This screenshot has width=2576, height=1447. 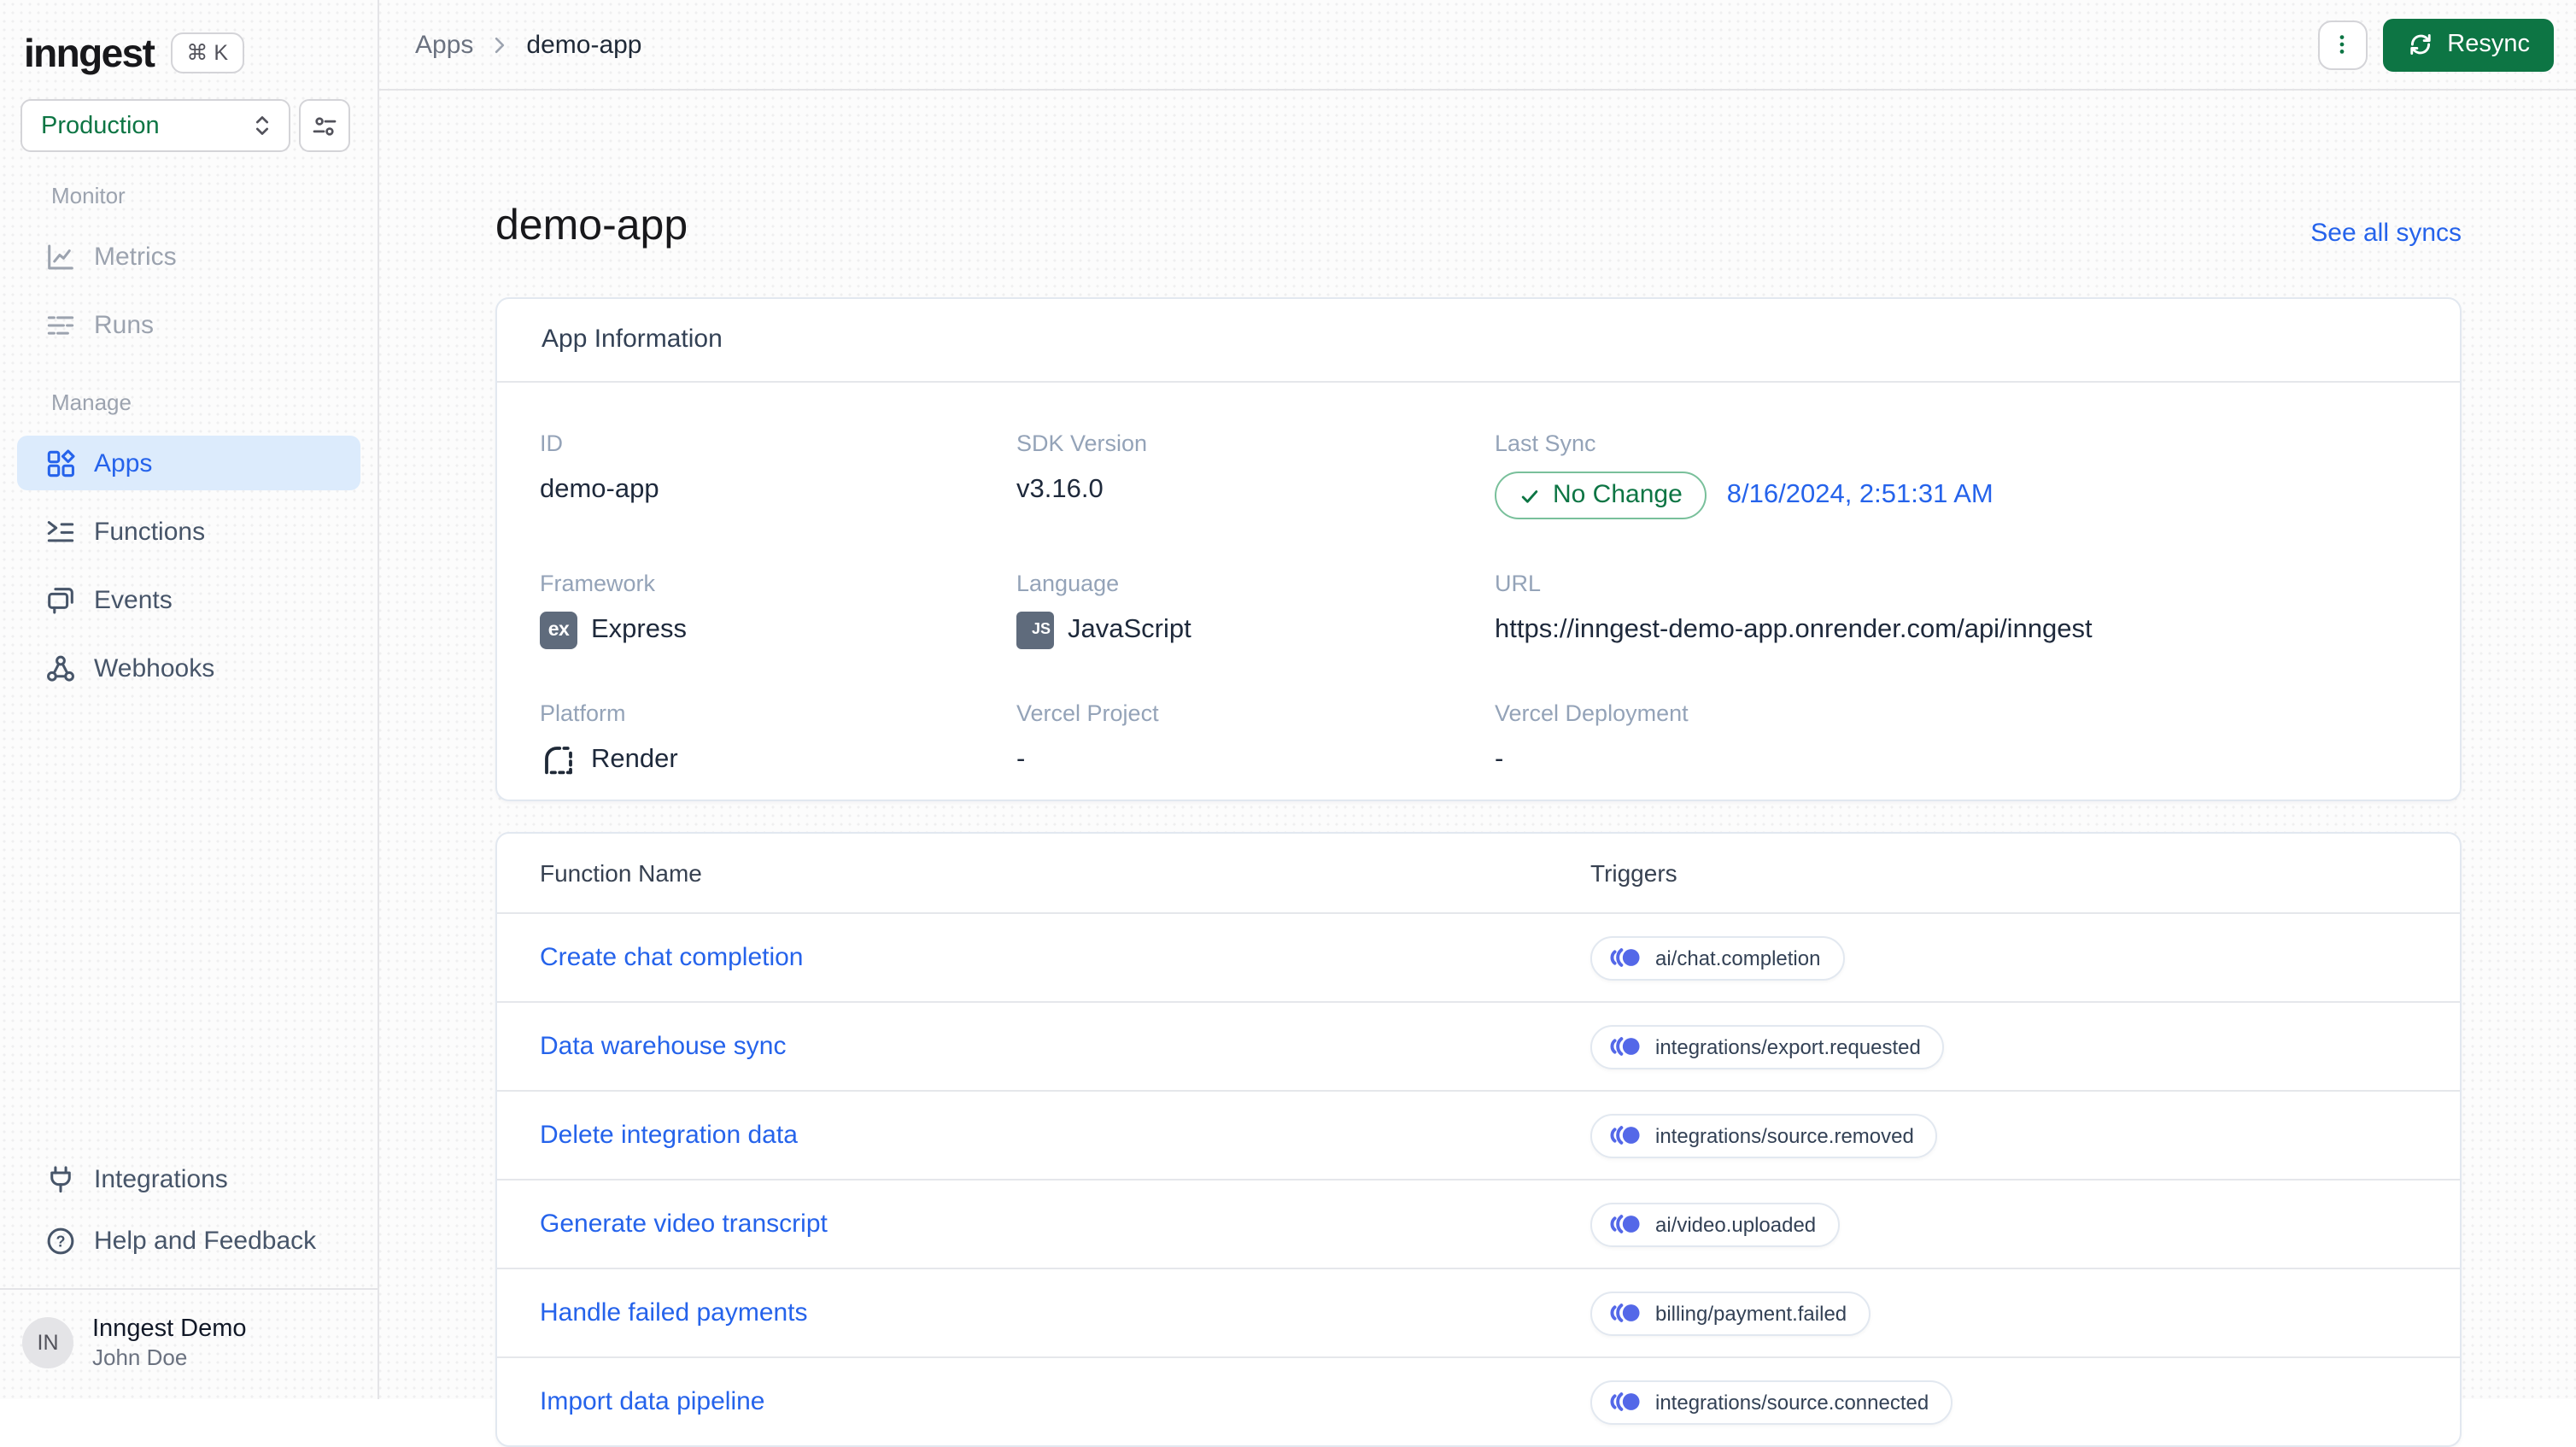 What do you see at coordinates (1955, 739) in the screenshot?
I see `field-vercel-deployment: Vercel Deployment -` at bounding box center [1955, 739].